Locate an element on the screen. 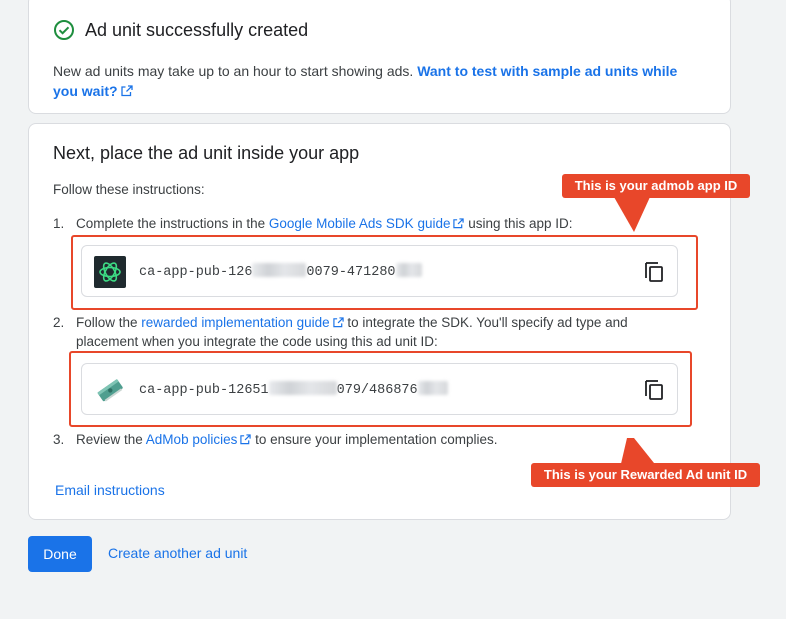 Image resolution: width=786 pixels, height=619 pixels. step-number: 3. is located at coordinates (59, 439).